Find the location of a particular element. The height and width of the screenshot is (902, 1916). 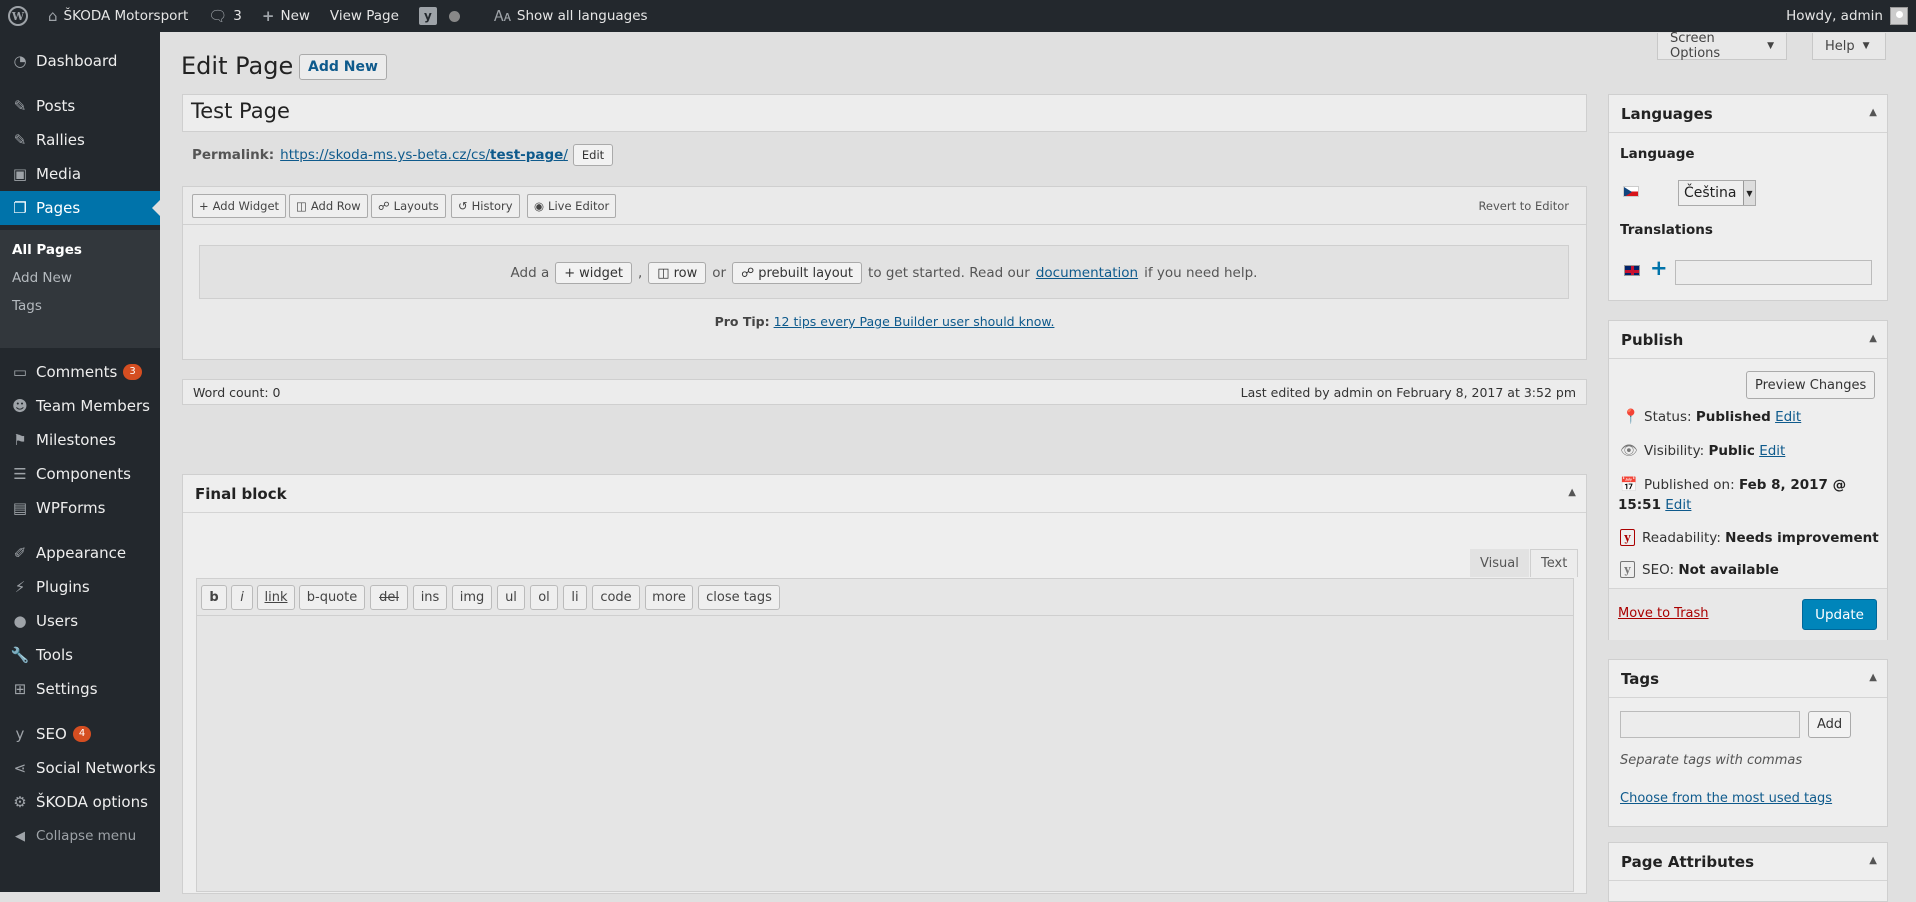

add-new-page-button: Add New is located at coordinates (343, 67).